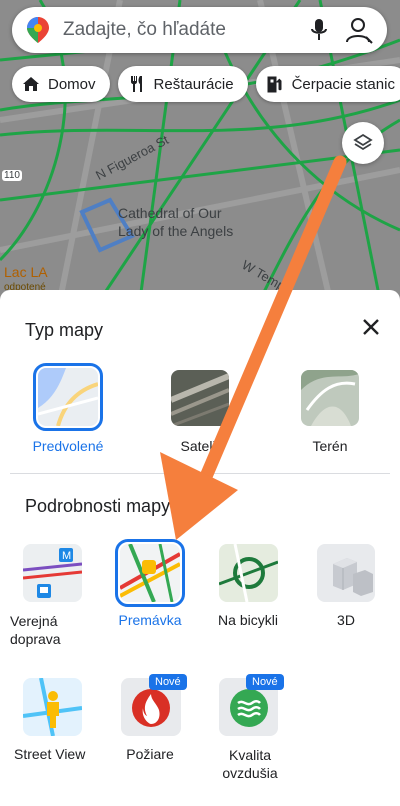  What do you see at coordinates (265, 682) in the screenshot?
I see `air-quality-new-badge: Nové` at bounding box center [265, 682].